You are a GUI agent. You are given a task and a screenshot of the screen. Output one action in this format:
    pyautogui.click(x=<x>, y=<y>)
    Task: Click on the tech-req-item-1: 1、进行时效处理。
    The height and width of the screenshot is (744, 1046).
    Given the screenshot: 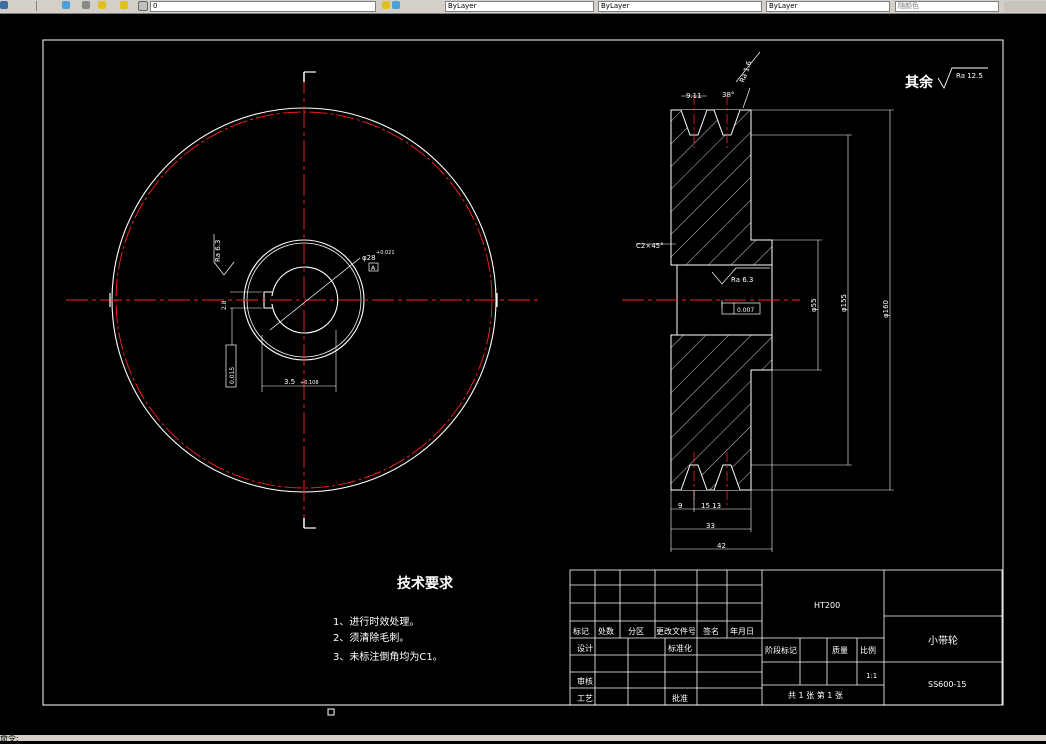 What is the action you would take?
    pyautogui.click(x=376, y=621)
    